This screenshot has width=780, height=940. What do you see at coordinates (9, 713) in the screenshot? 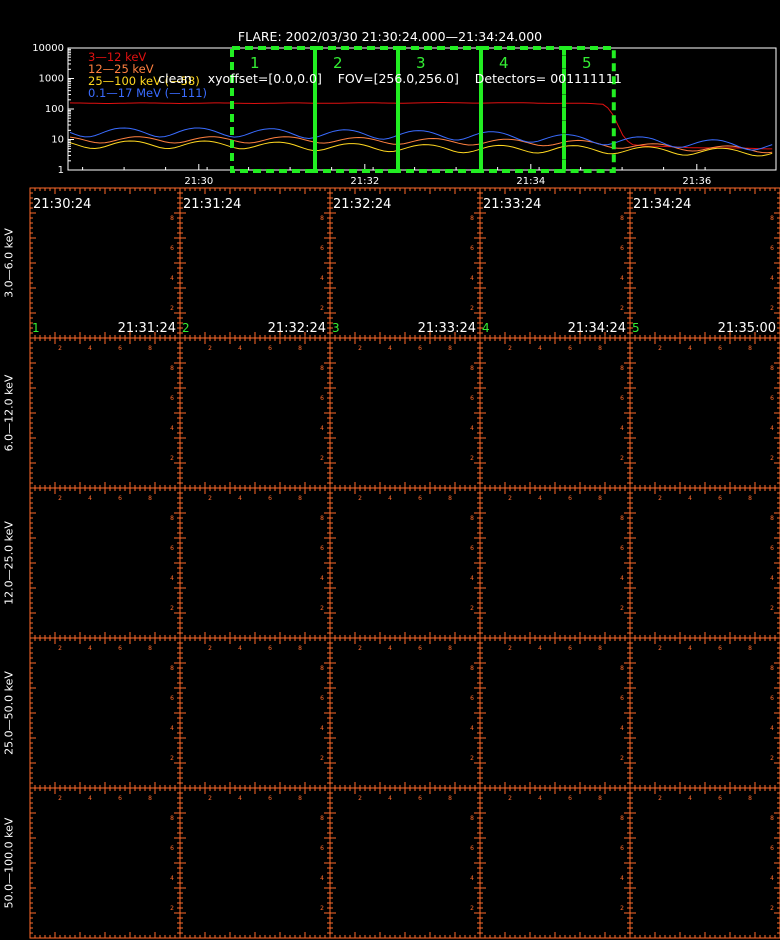
I see `row-label-25-50-kev: 25.0—50.0 keV` at bounding box center [9, 713].